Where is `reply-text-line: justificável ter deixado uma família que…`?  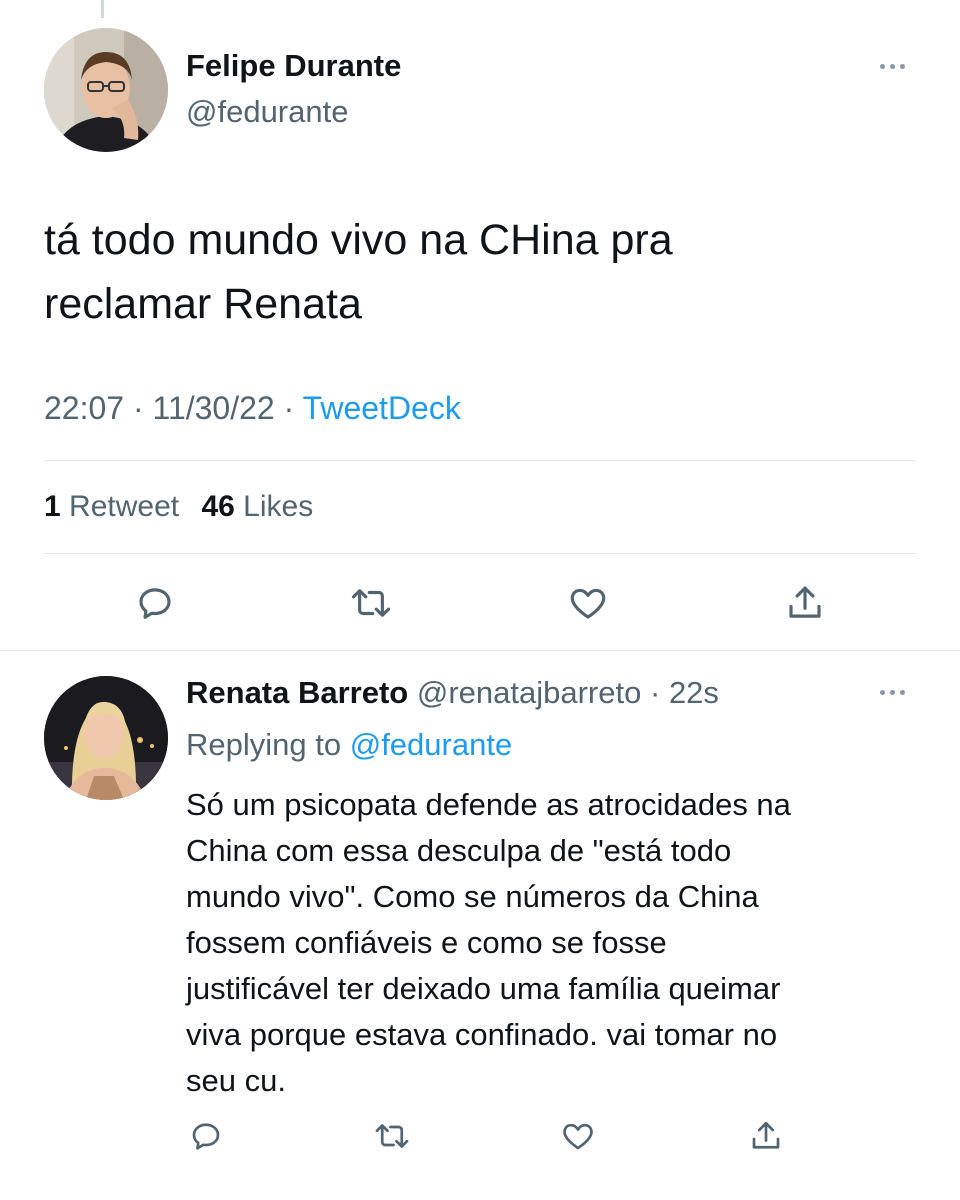 reply-text-line: justificável ter deixado uma família que… is located at coordinates (483, 988).